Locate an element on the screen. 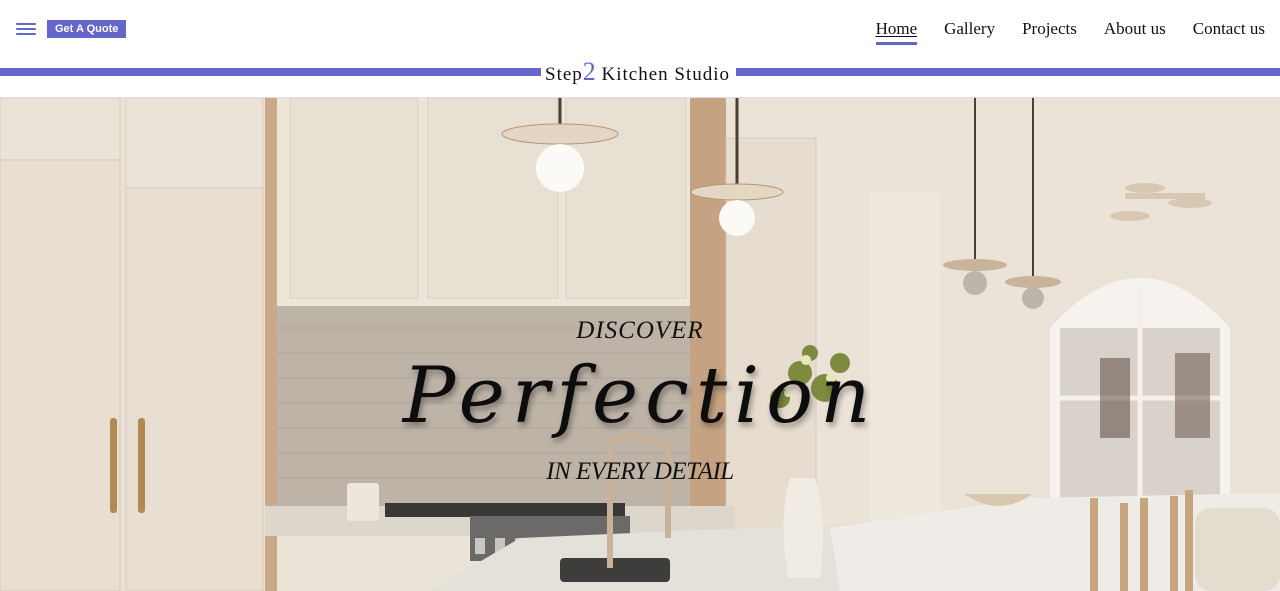 Image resolution: width=1280 pixels, height=591 pixels. brand-prefix: Step is located at coordinates (564, 74).